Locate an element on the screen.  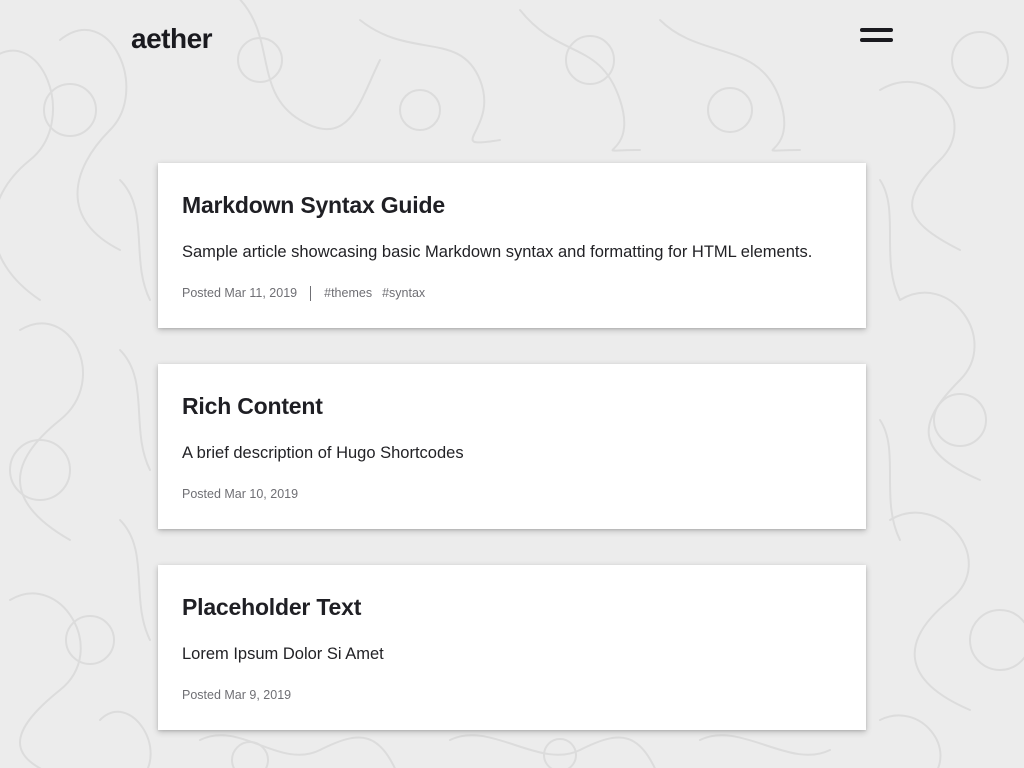
post-date: Posted Mar 11, 2019 is located at coordinates (240, 293).